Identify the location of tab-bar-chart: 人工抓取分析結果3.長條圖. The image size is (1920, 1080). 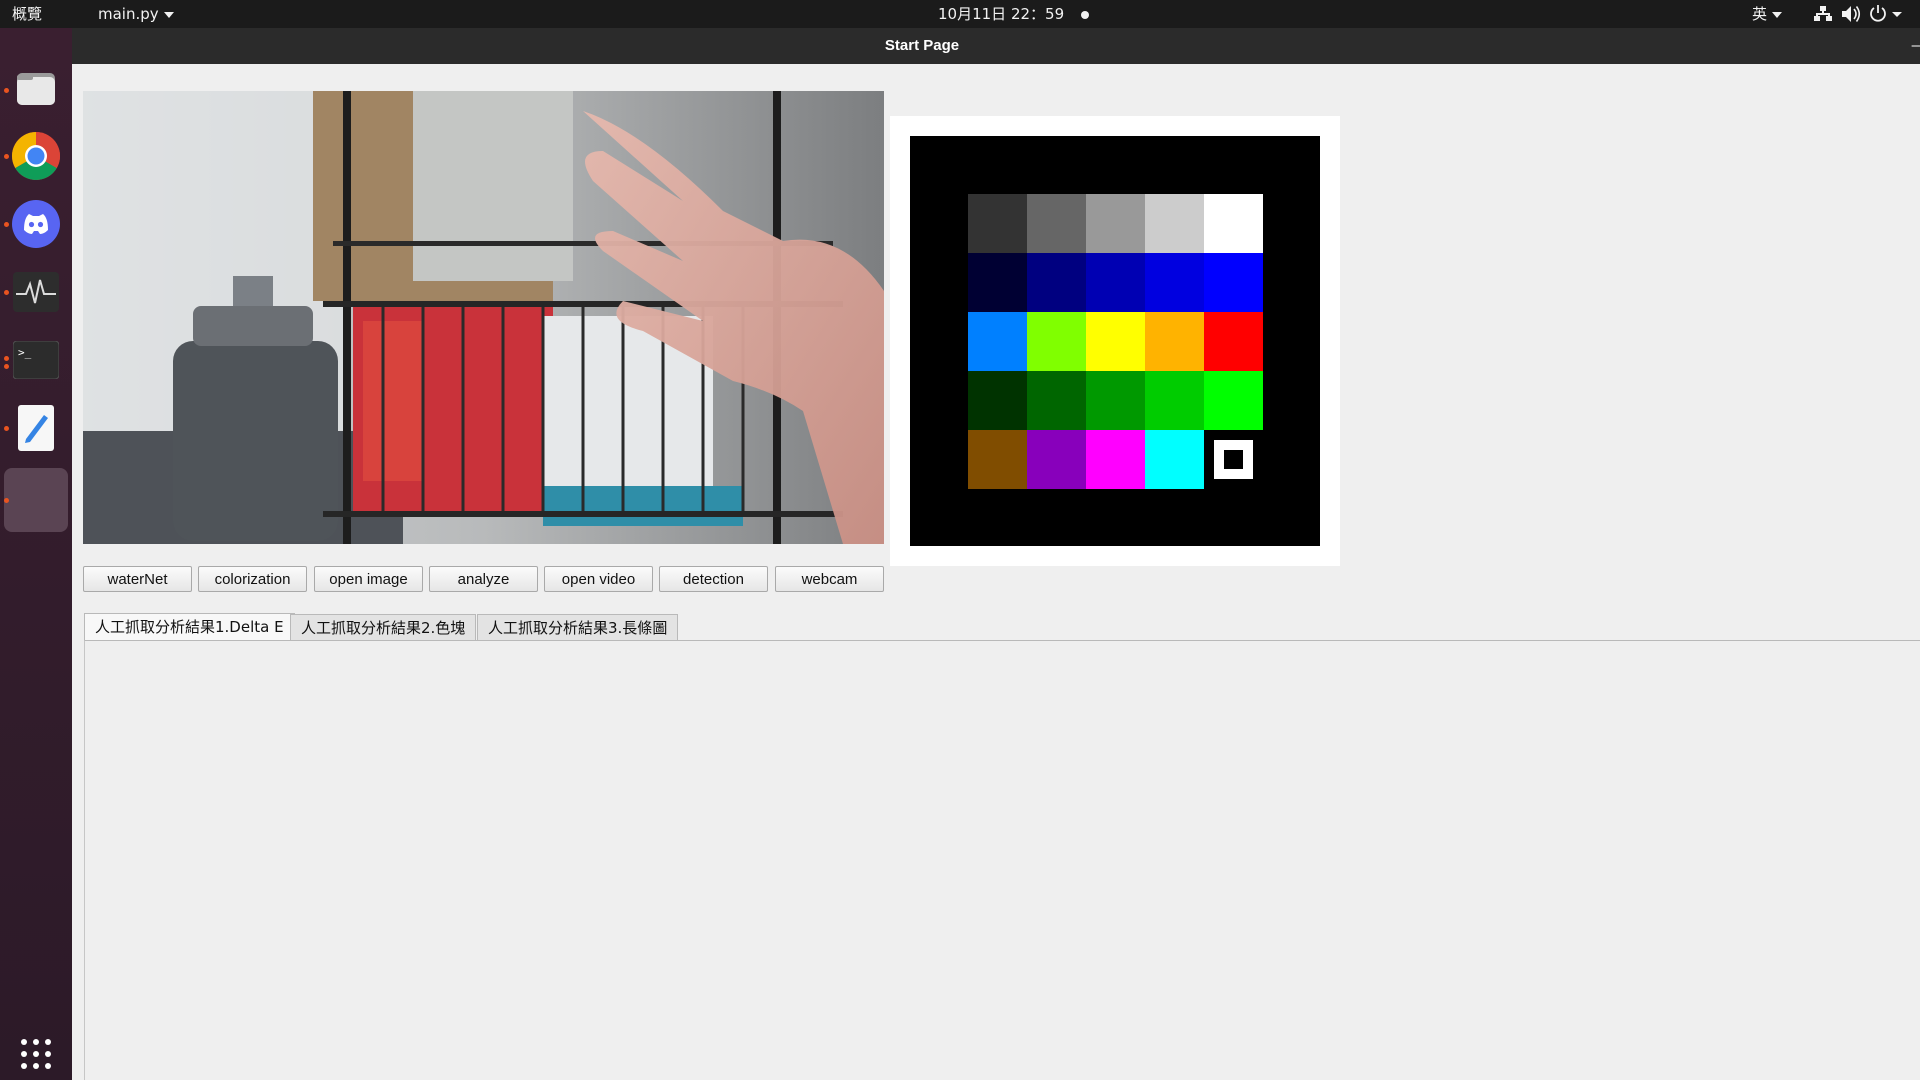
(578, 627).